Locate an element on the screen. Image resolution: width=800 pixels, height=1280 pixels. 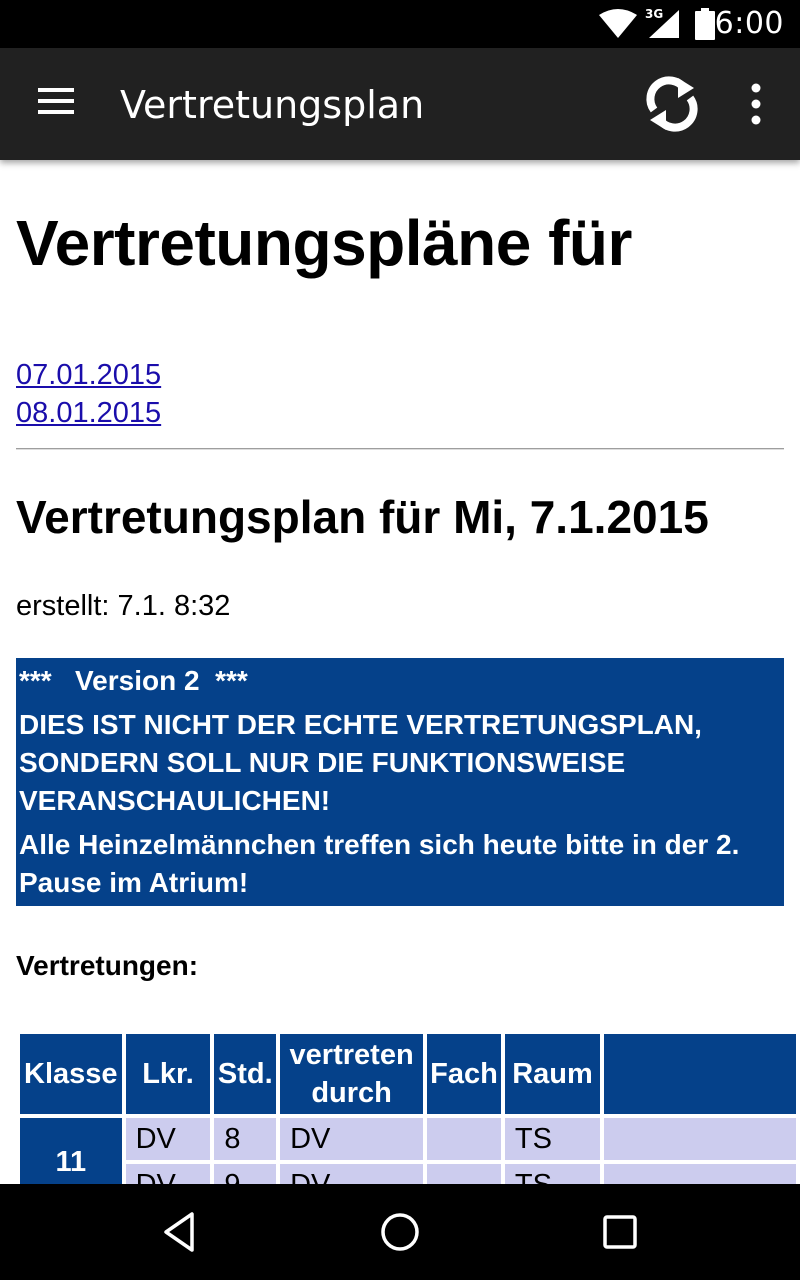
header-raum: Raum is located at coordinates (552, 1074).